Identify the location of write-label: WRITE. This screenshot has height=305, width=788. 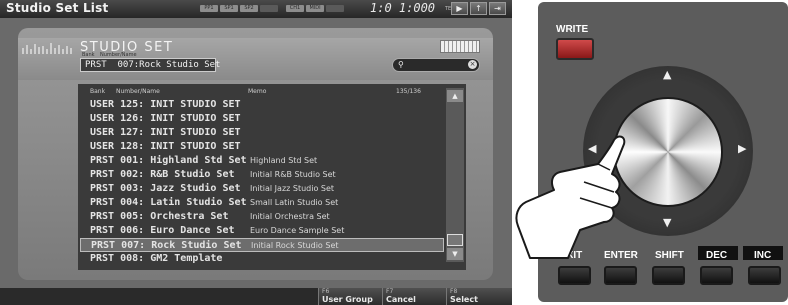
(572, 29).